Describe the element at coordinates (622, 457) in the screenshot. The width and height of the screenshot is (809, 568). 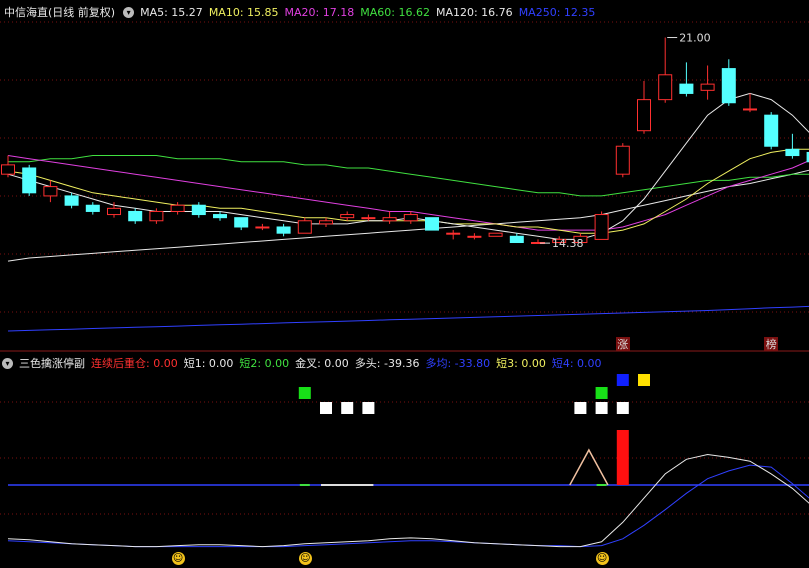
I see `heavy-position-bar` at that location.